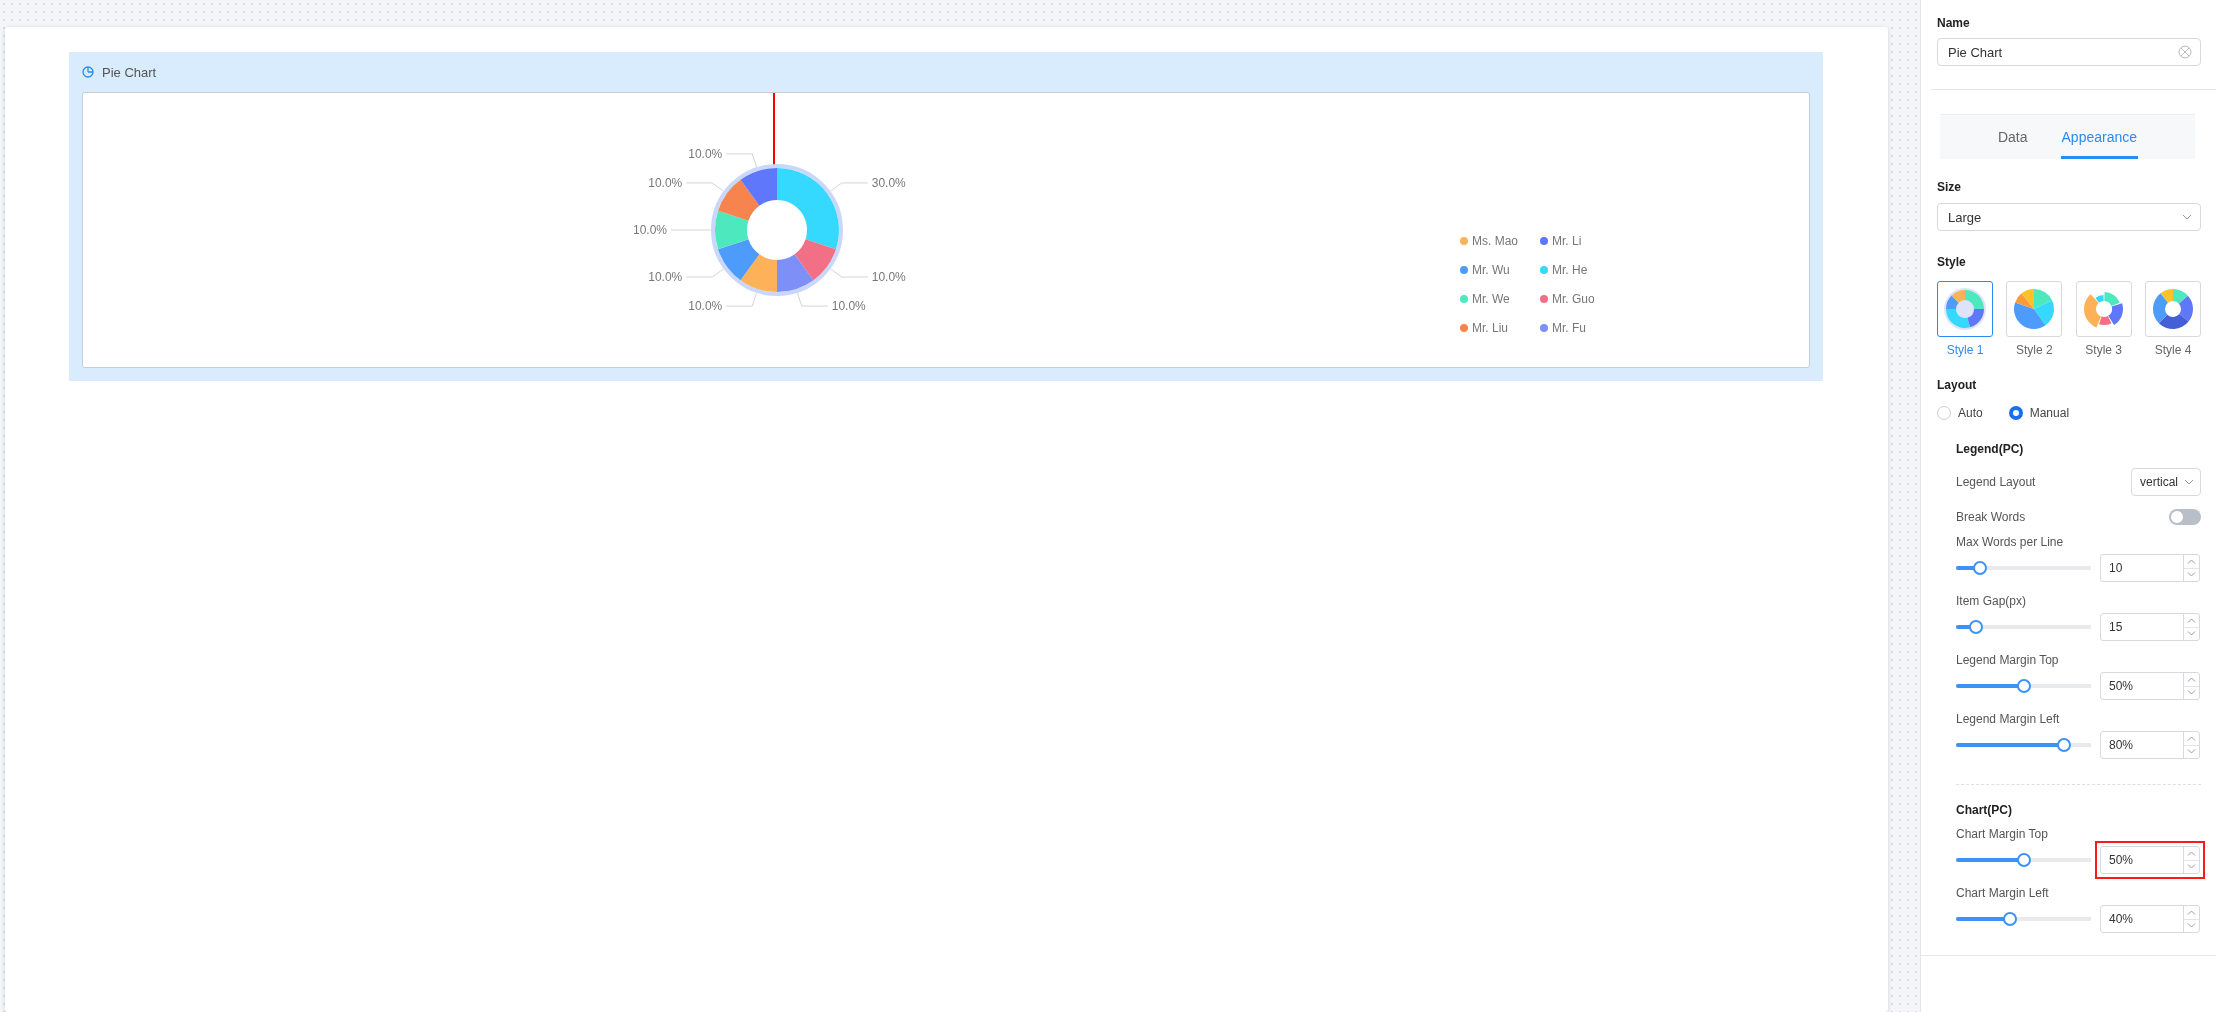 This screenshot has height=1012, width=2216. Describe the element at coordinates (1970, 413) in the screenshot. I see `radio-label: Auto` at that location.